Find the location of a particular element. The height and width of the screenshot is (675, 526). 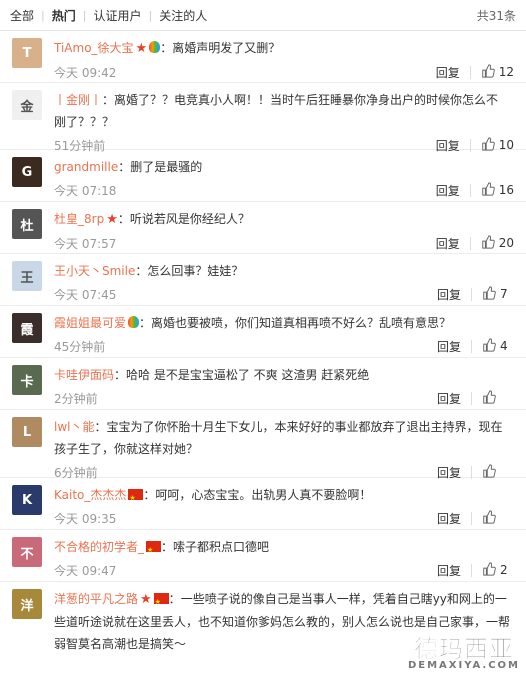

like-button: 4 is located at coordinates (498, 346).